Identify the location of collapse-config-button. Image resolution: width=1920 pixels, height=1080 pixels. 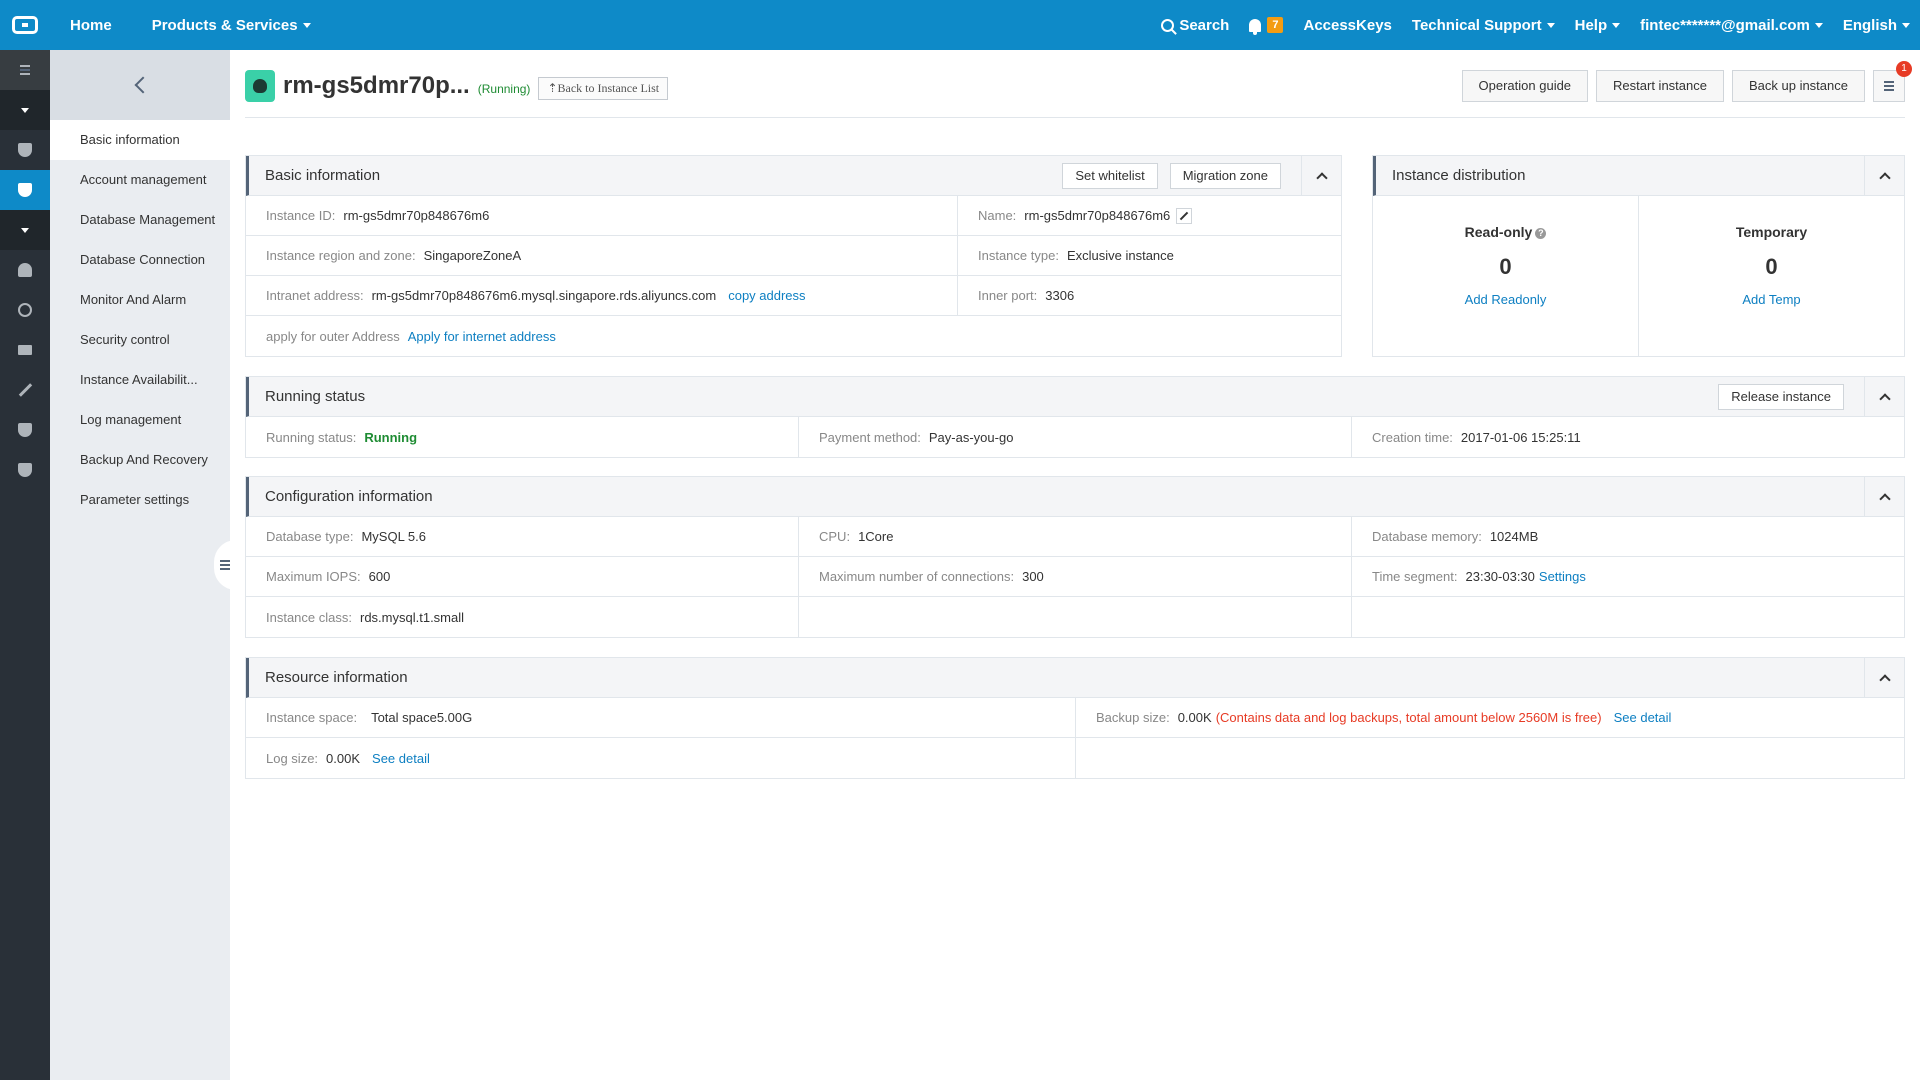
(1884, 496).